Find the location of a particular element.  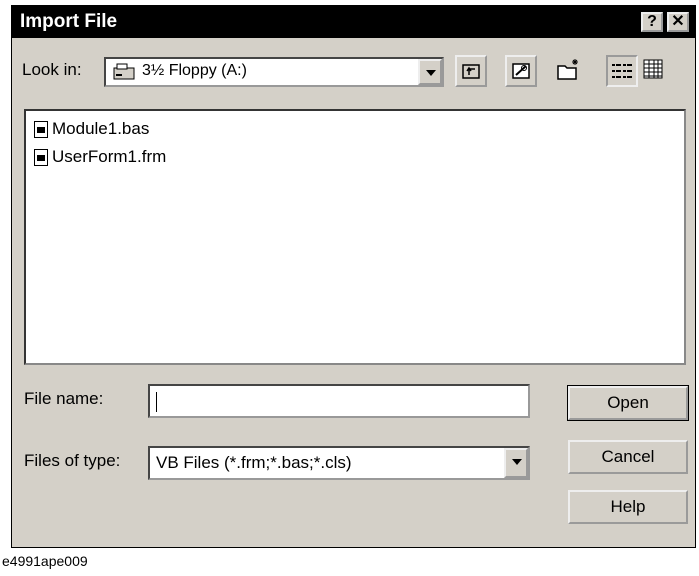

file-item: UserForm1.frm is located at coordinates (100, 157).